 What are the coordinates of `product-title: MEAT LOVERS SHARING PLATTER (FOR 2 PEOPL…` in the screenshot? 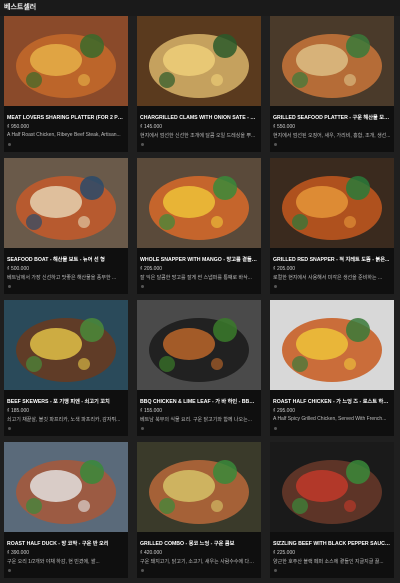 It's located at (66, 117).